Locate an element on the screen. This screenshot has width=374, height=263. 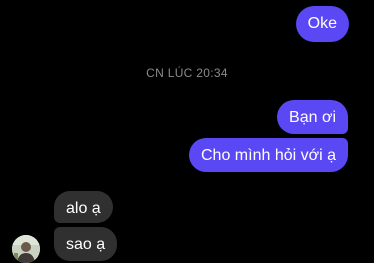
outgoing-message-bubble: Cho mình hỏi với ạ is located at coordinates (268, 155).